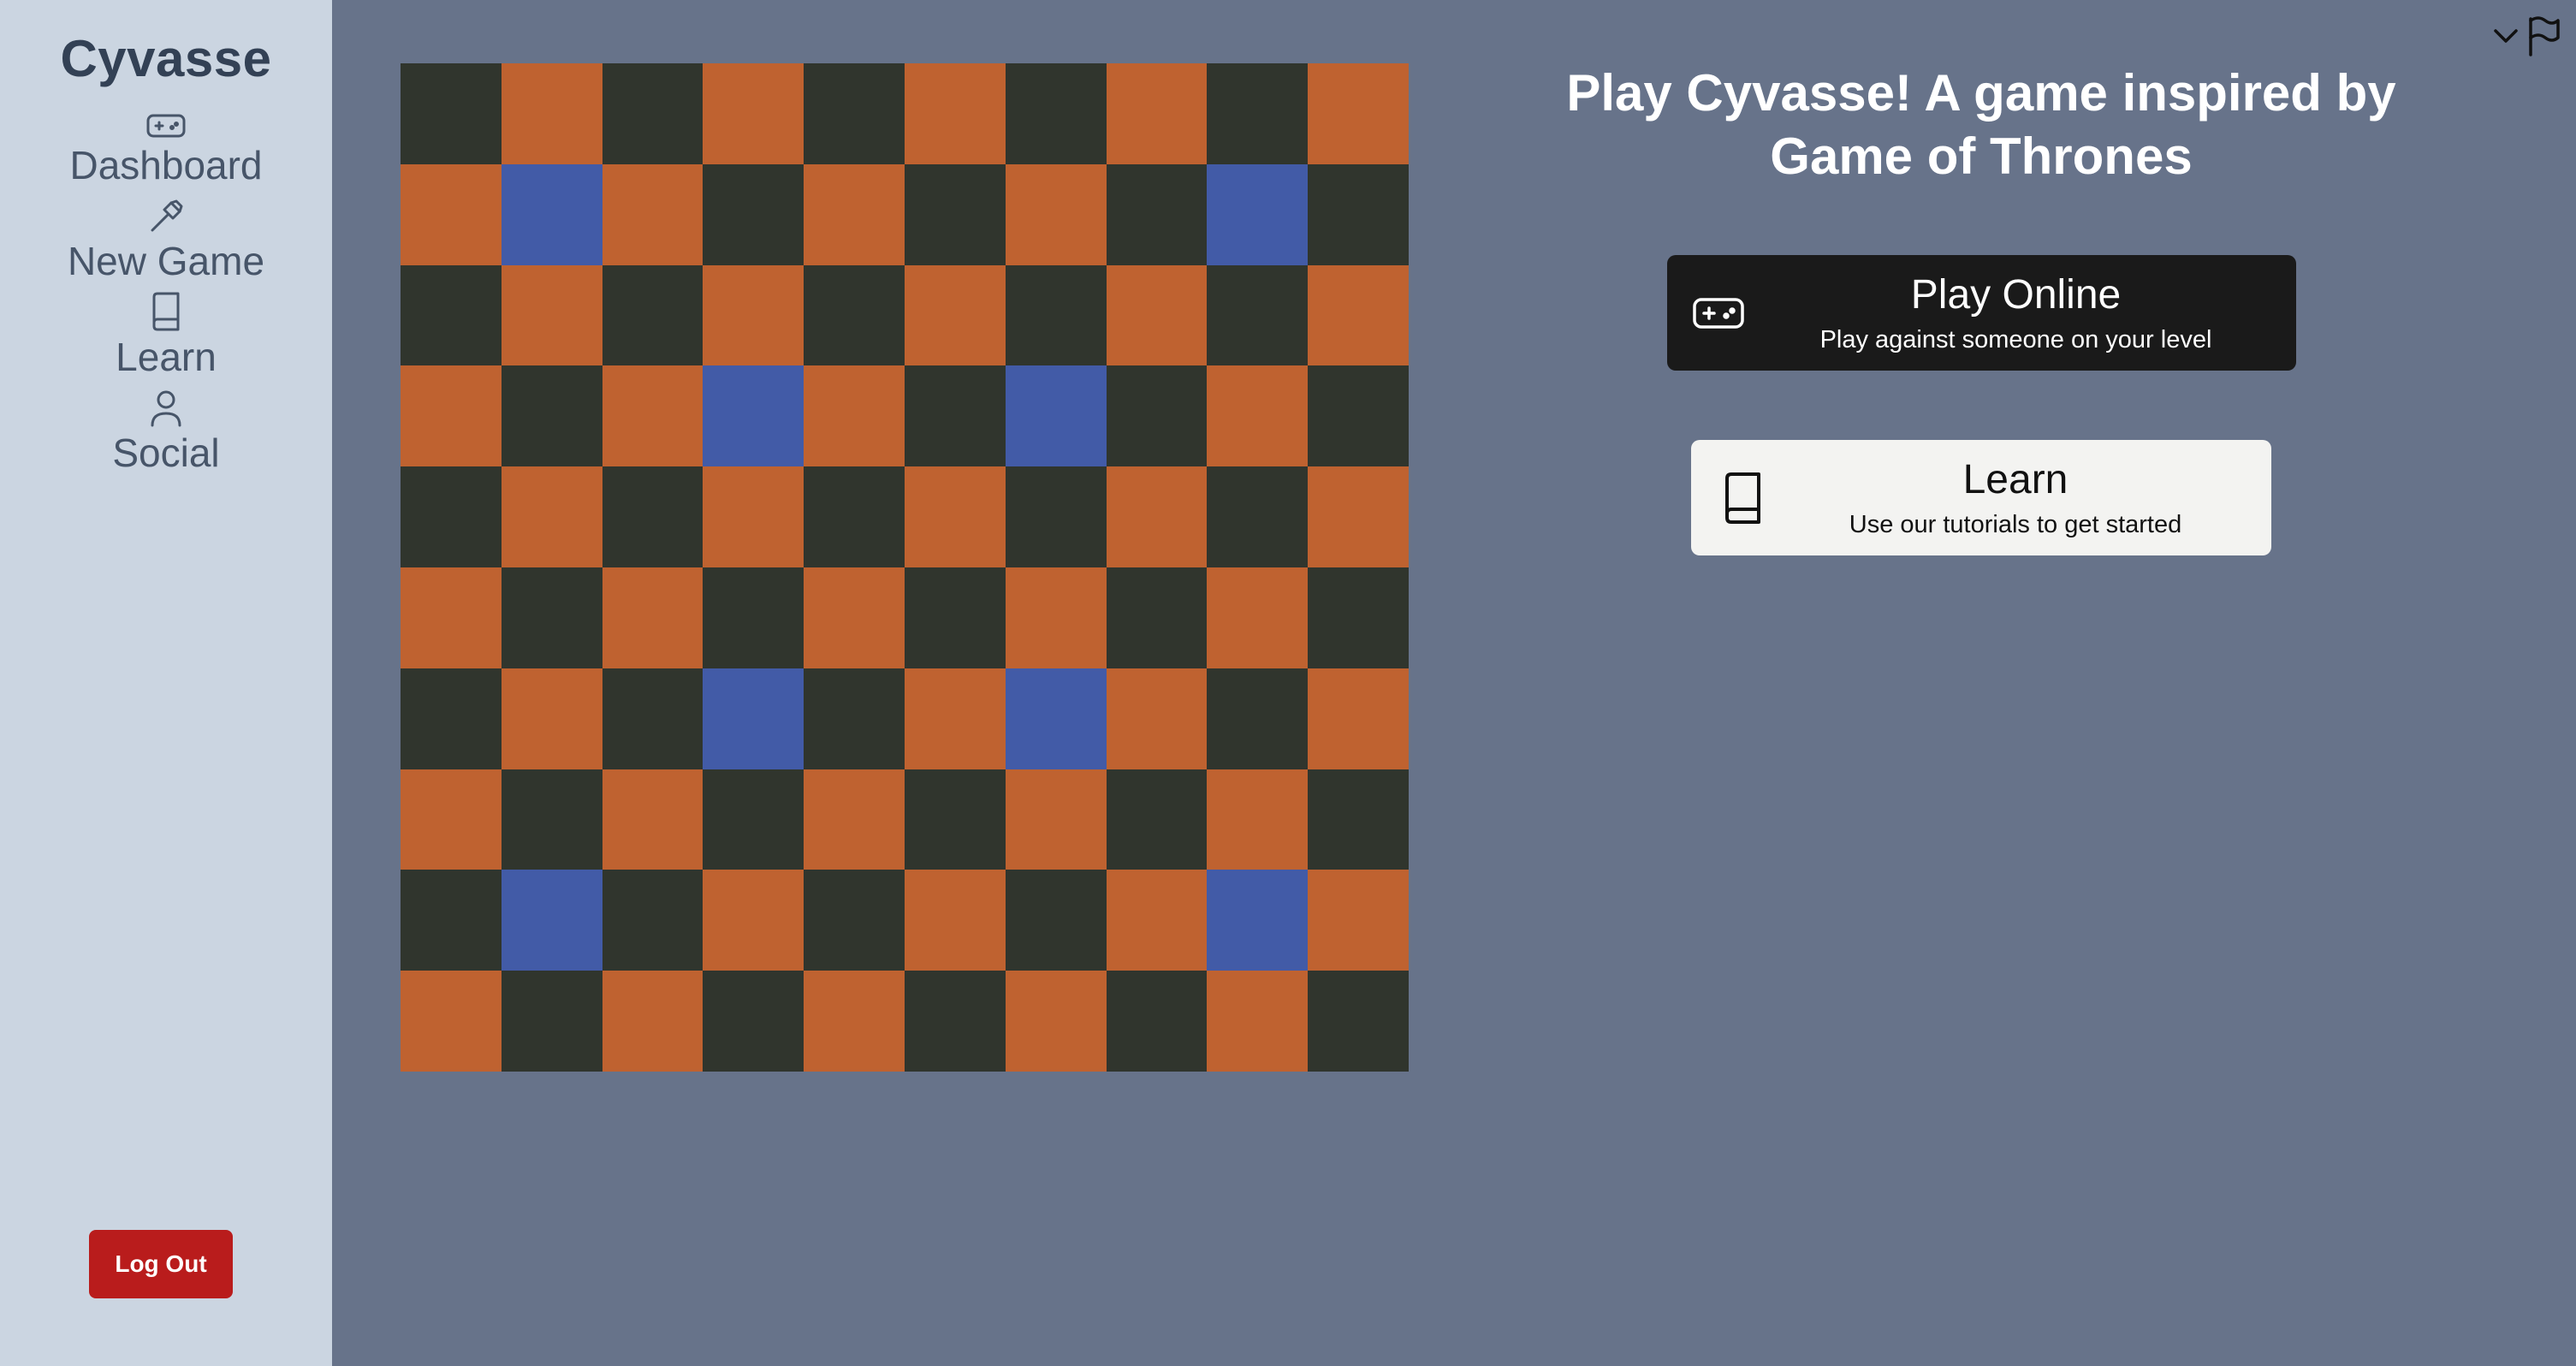  Describe the element at coordinates (2506, 36) in the screenshot. I see `chevron-down-icon` at that location.